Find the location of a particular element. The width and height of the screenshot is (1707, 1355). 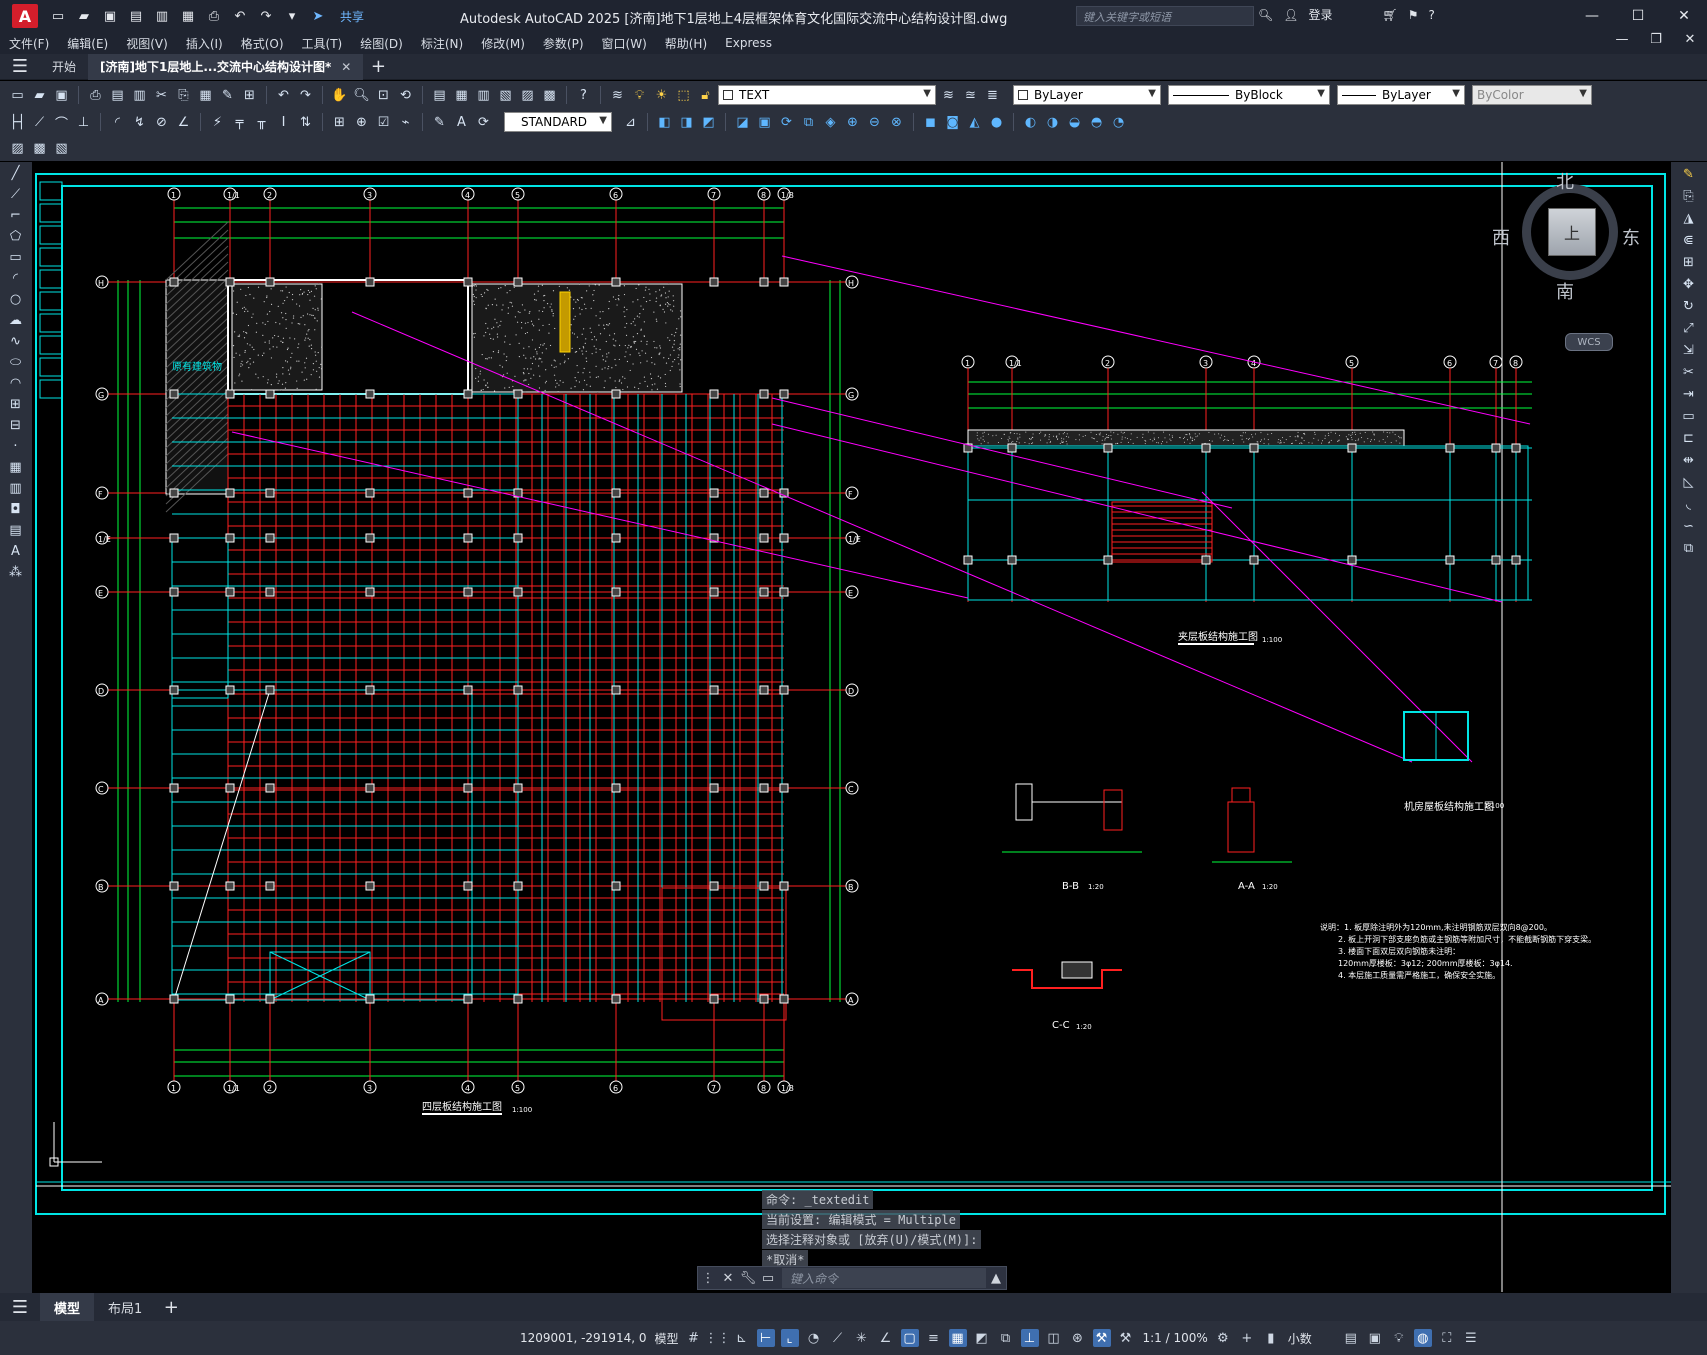

angular-dim-icon: ∠ is located at coordinates (183, 122).